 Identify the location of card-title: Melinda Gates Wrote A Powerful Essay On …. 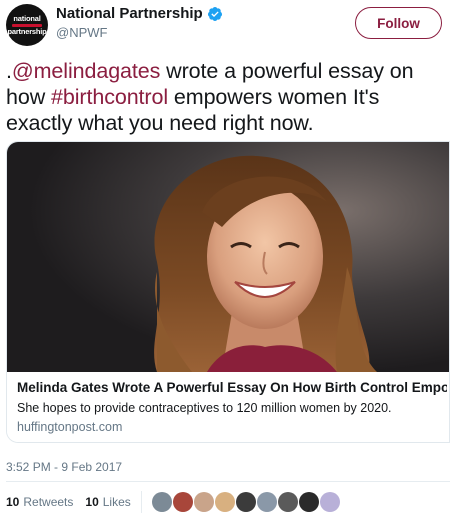
(232, 387).